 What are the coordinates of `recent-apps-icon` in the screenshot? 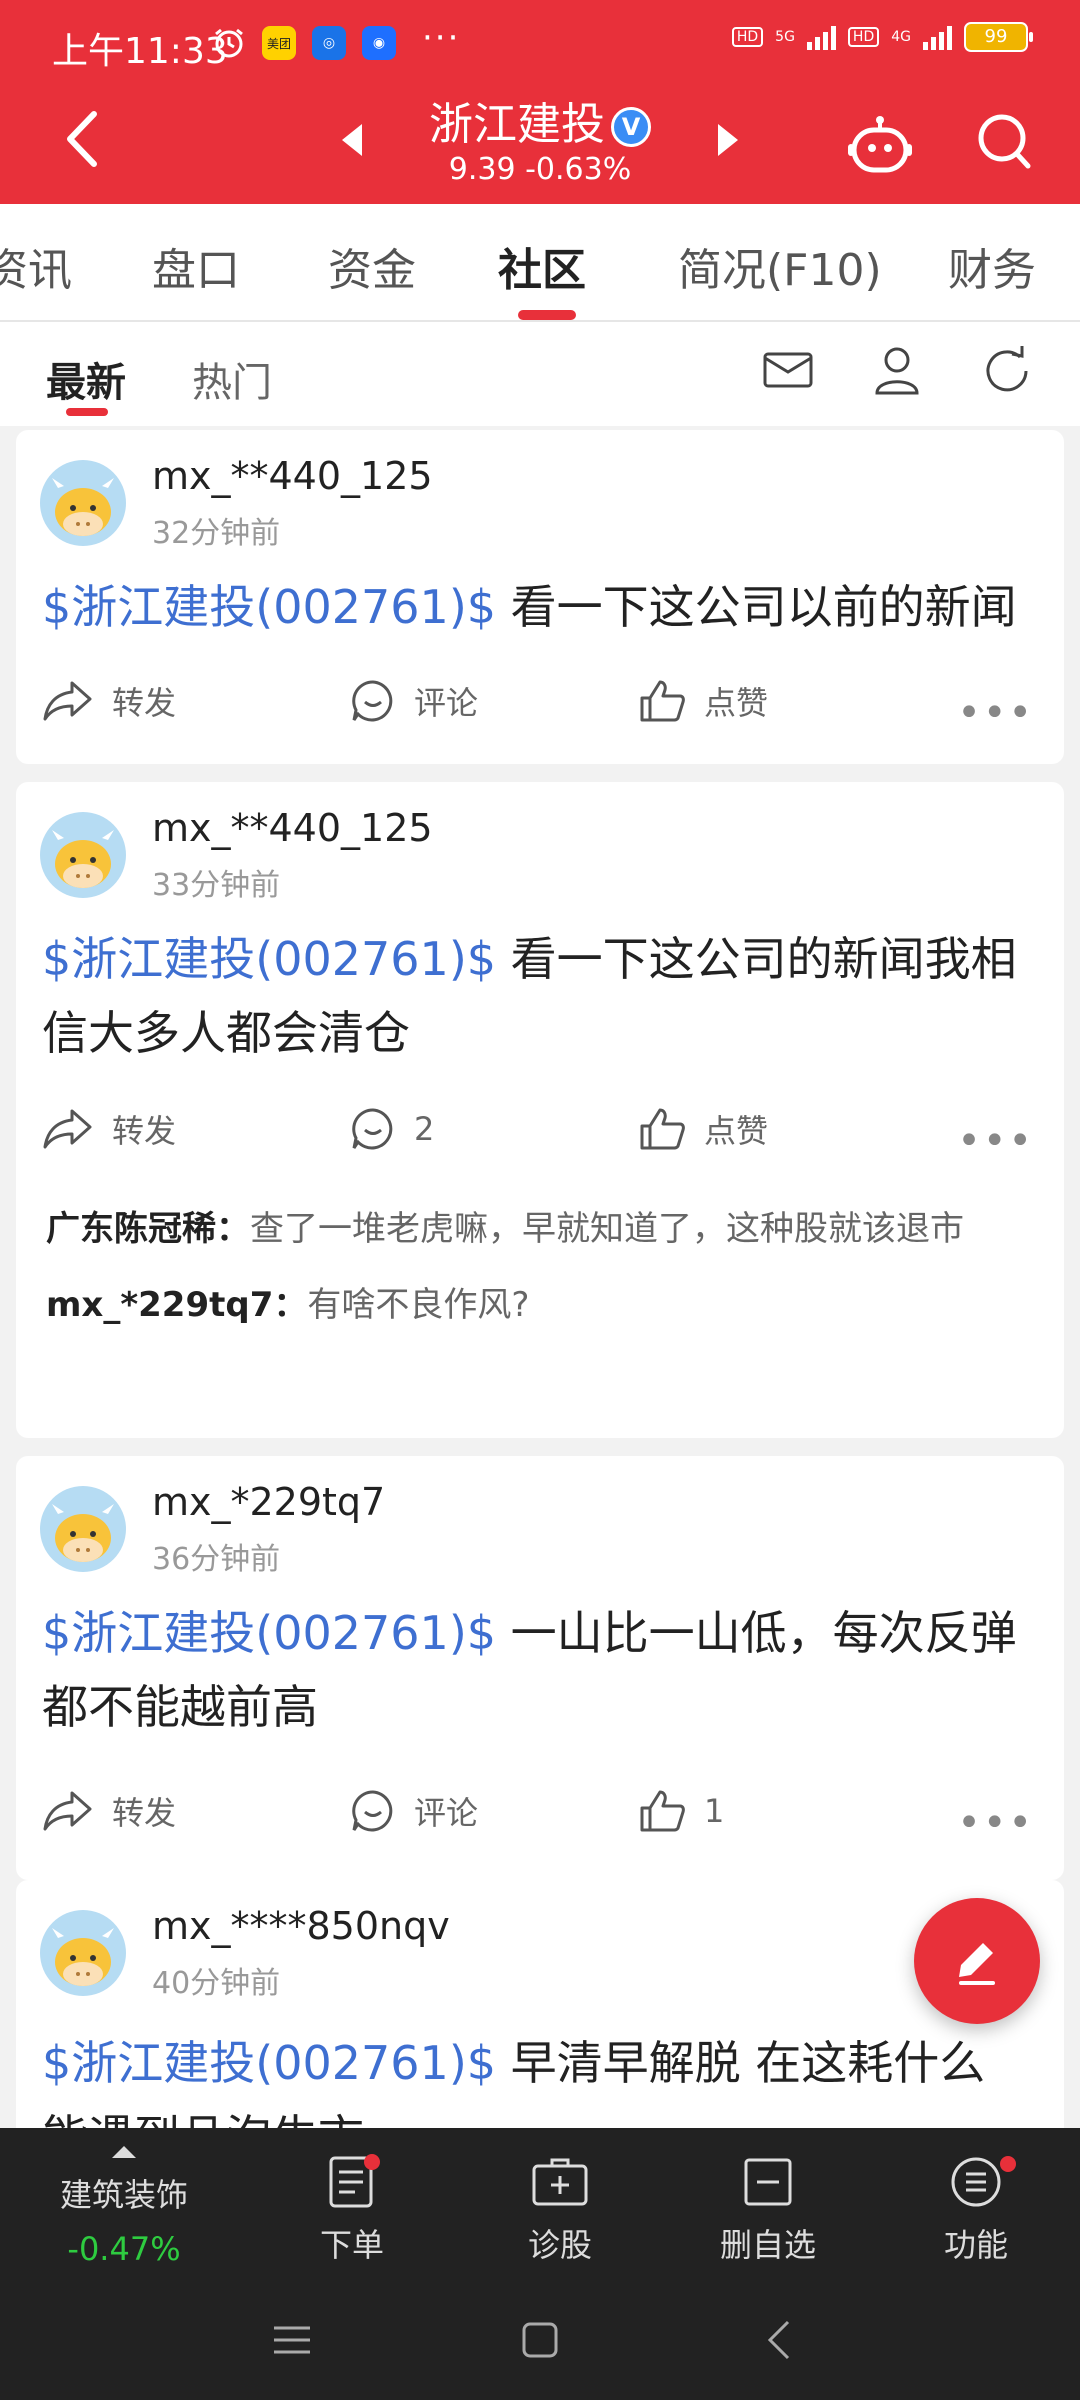 It's located at (292, 2340).